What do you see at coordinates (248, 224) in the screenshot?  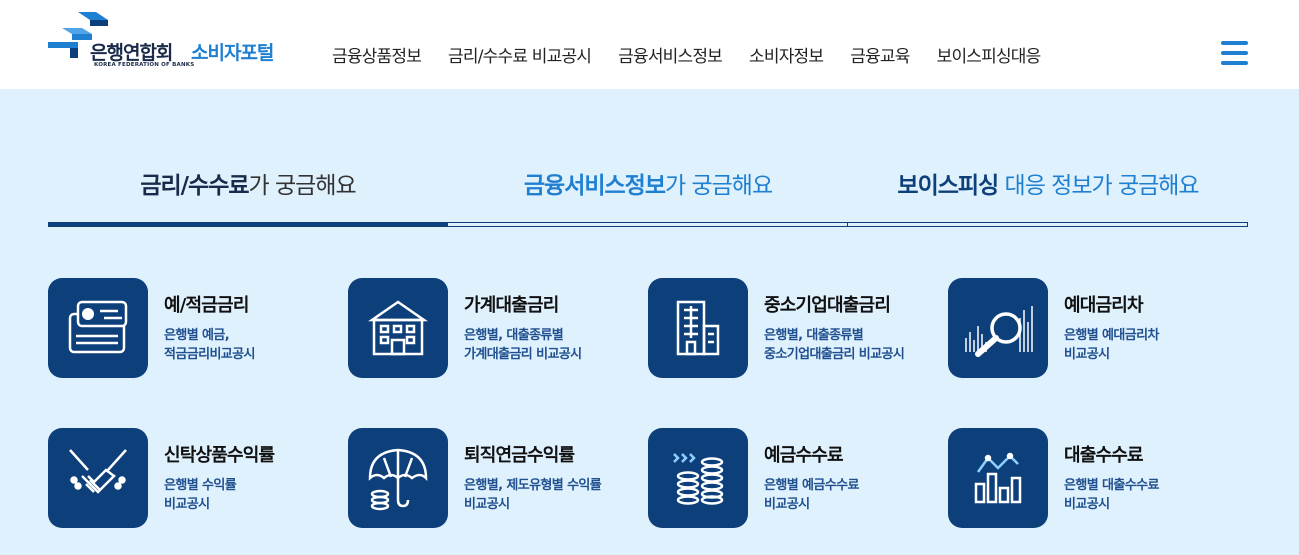 I see `tab-active-indicator` at bounding box center [248, 224].